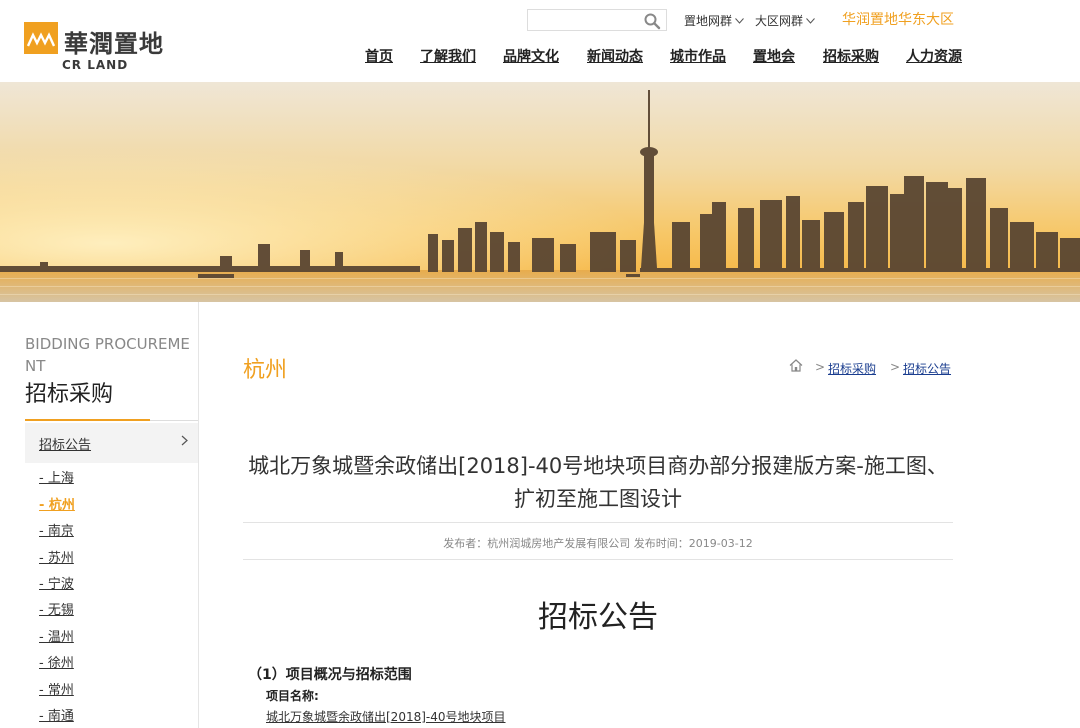 The image size is (1080, 728). Describe the element at coordinates (386, 717) in the screenshot. I see `project-name-value: 城北万象城暨余政储出[2018]-40号地块项目` at that location.